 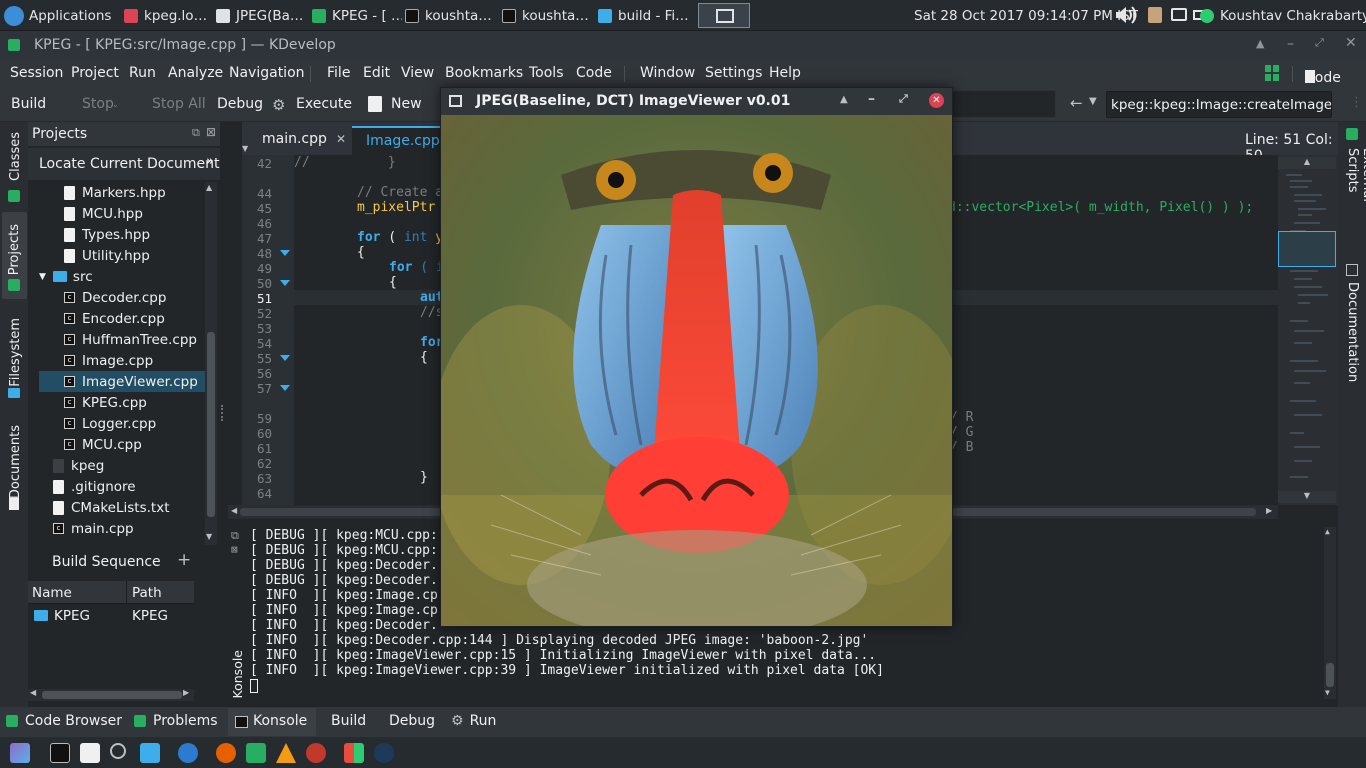 What do you see at coordinates (1283, 16) in the screenshot?
I see `user-switcher: Koushtav Chakrabarty` at bounding box center [1283, 16].